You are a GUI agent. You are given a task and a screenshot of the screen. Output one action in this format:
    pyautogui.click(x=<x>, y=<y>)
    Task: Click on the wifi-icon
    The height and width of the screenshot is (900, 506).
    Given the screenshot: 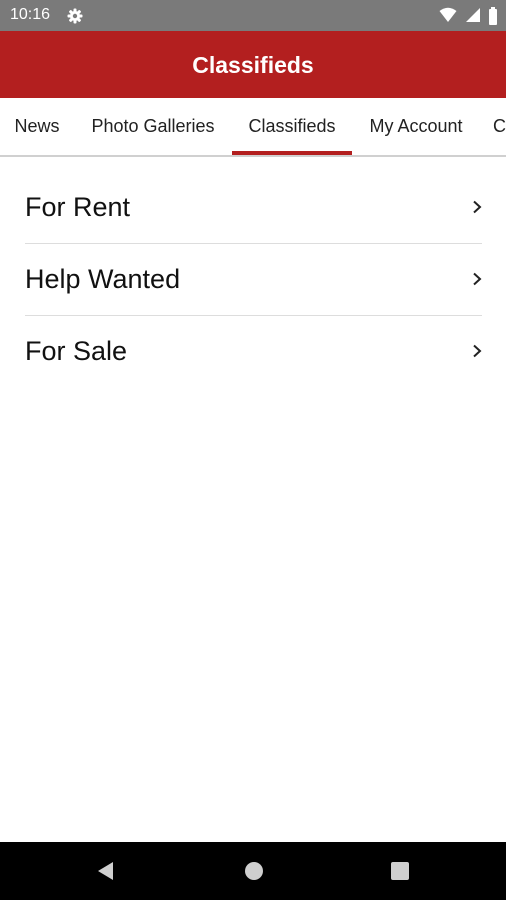 What is the action you would take?
    pyautogui.click(x=448, y=14)
    